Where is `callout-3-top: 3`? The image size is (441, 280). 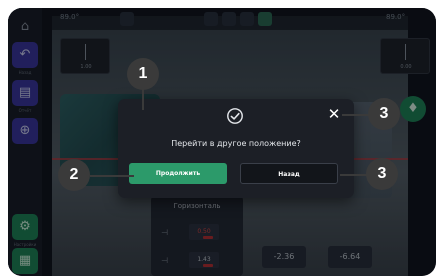 callout-3-top: 3 is located at coordinates (384, 114).